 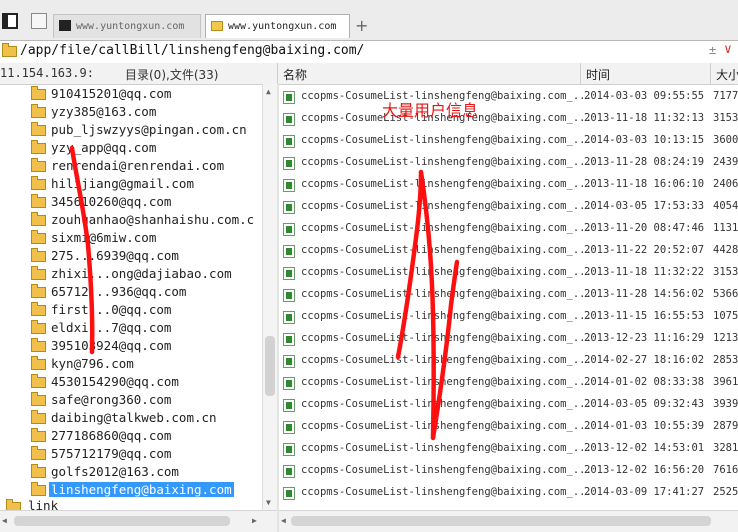 I want to click on tree-item: 65712...936@qq.com, so click(x=131, y=292).